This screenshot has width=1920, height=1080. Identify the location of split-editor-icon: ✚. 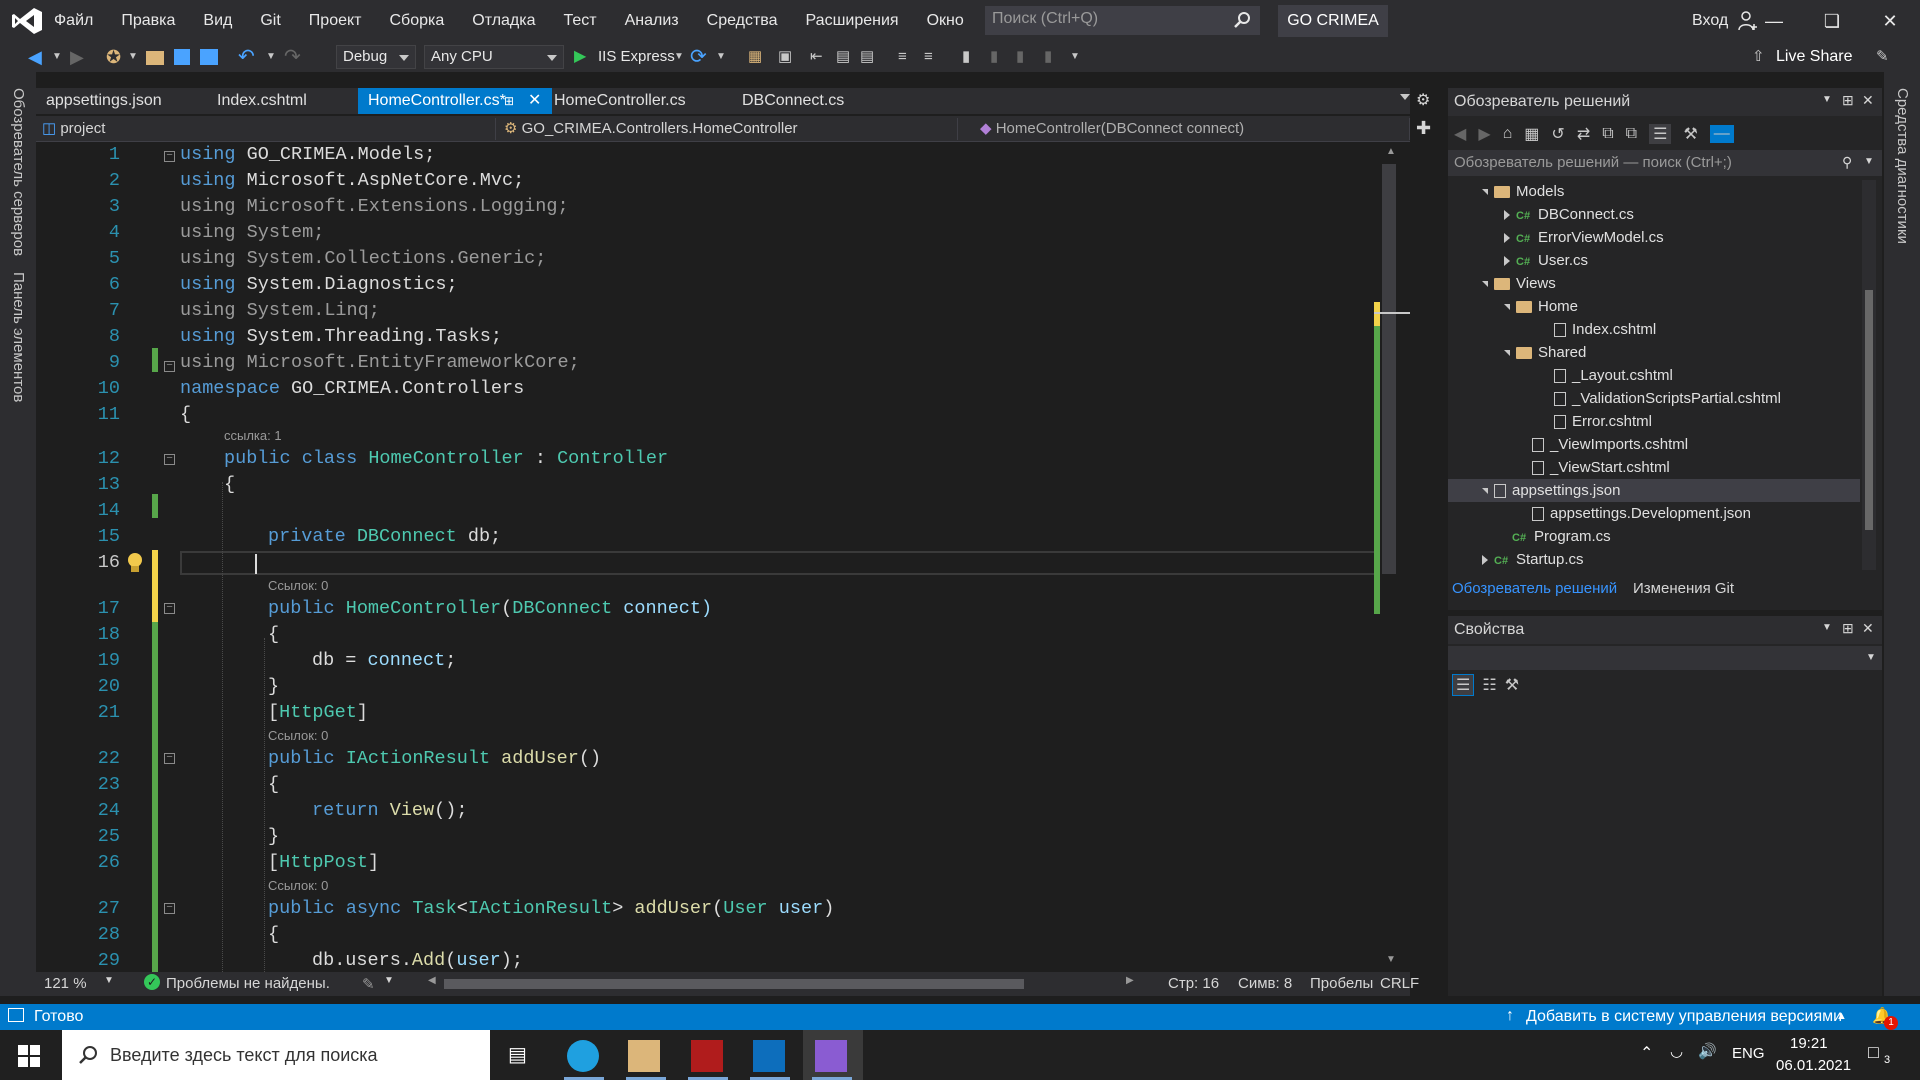
(1423, 128).